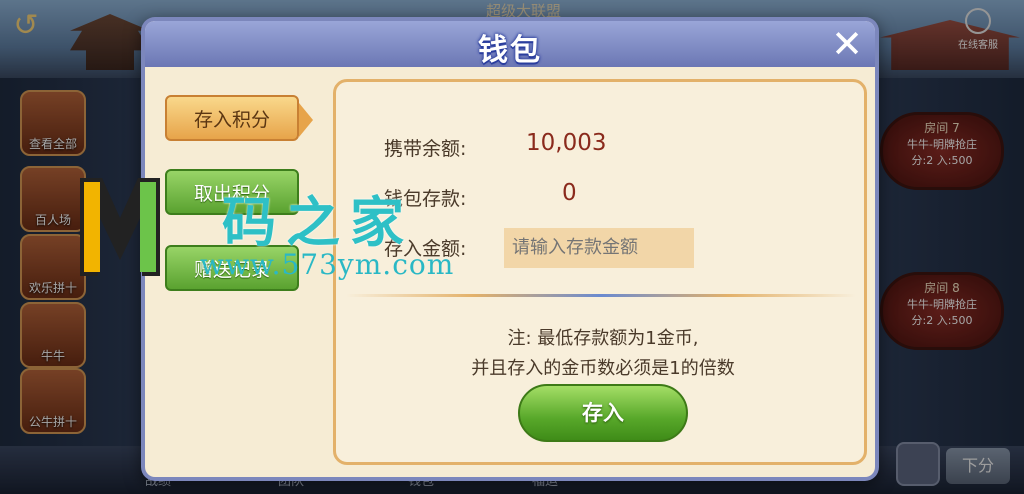 The image size is (1024, 494). Describe the element at coordinates (847, 44) in the screenshot. I see `close-icon: ✕` at that location.